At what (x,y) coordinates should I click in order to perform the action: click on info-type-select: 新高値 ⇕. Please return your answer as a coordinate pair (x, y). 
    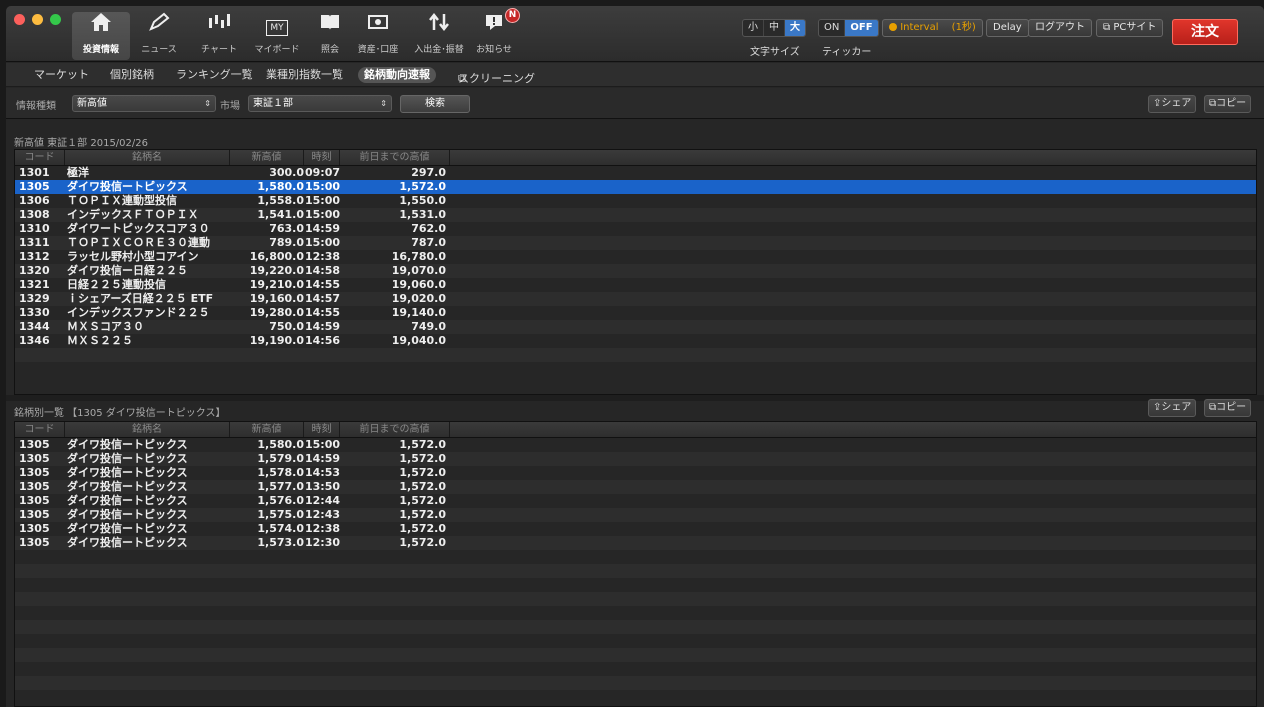
    Looking at the image, I should click on (144, 103).